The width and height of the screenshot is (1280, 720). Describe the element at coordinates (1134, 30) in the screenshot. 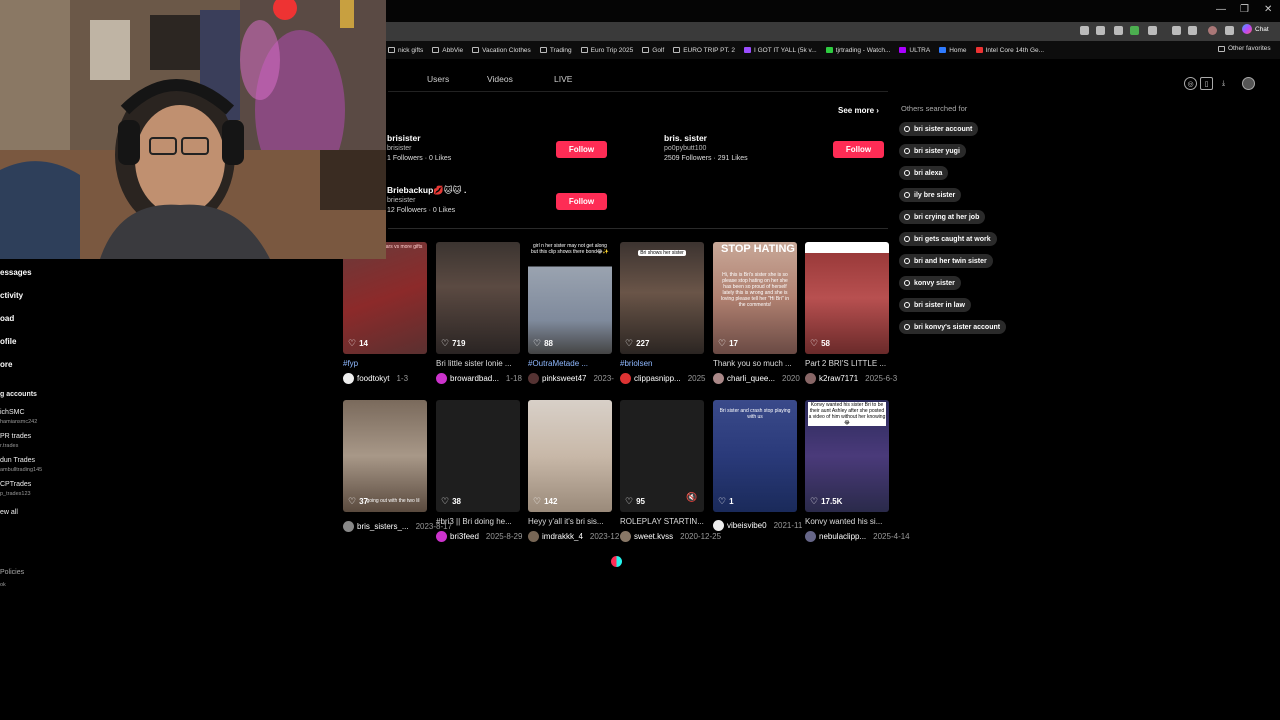

I see `extension-green-icon` at that location.